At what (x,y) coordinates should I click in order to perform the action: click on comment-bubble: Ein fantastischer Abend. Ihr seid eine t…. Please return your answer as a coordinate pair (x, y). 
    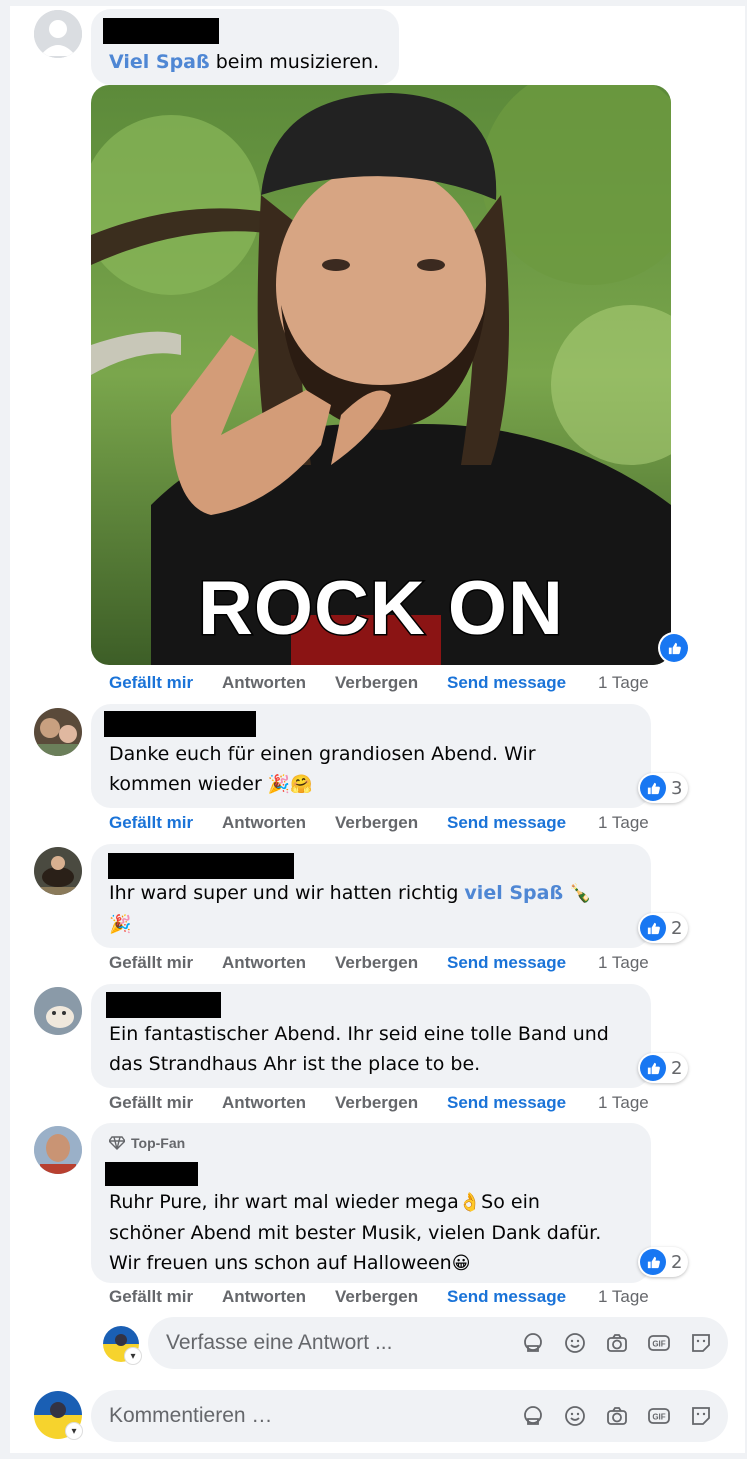
    Looking at the image, I should click on (371, 1036).